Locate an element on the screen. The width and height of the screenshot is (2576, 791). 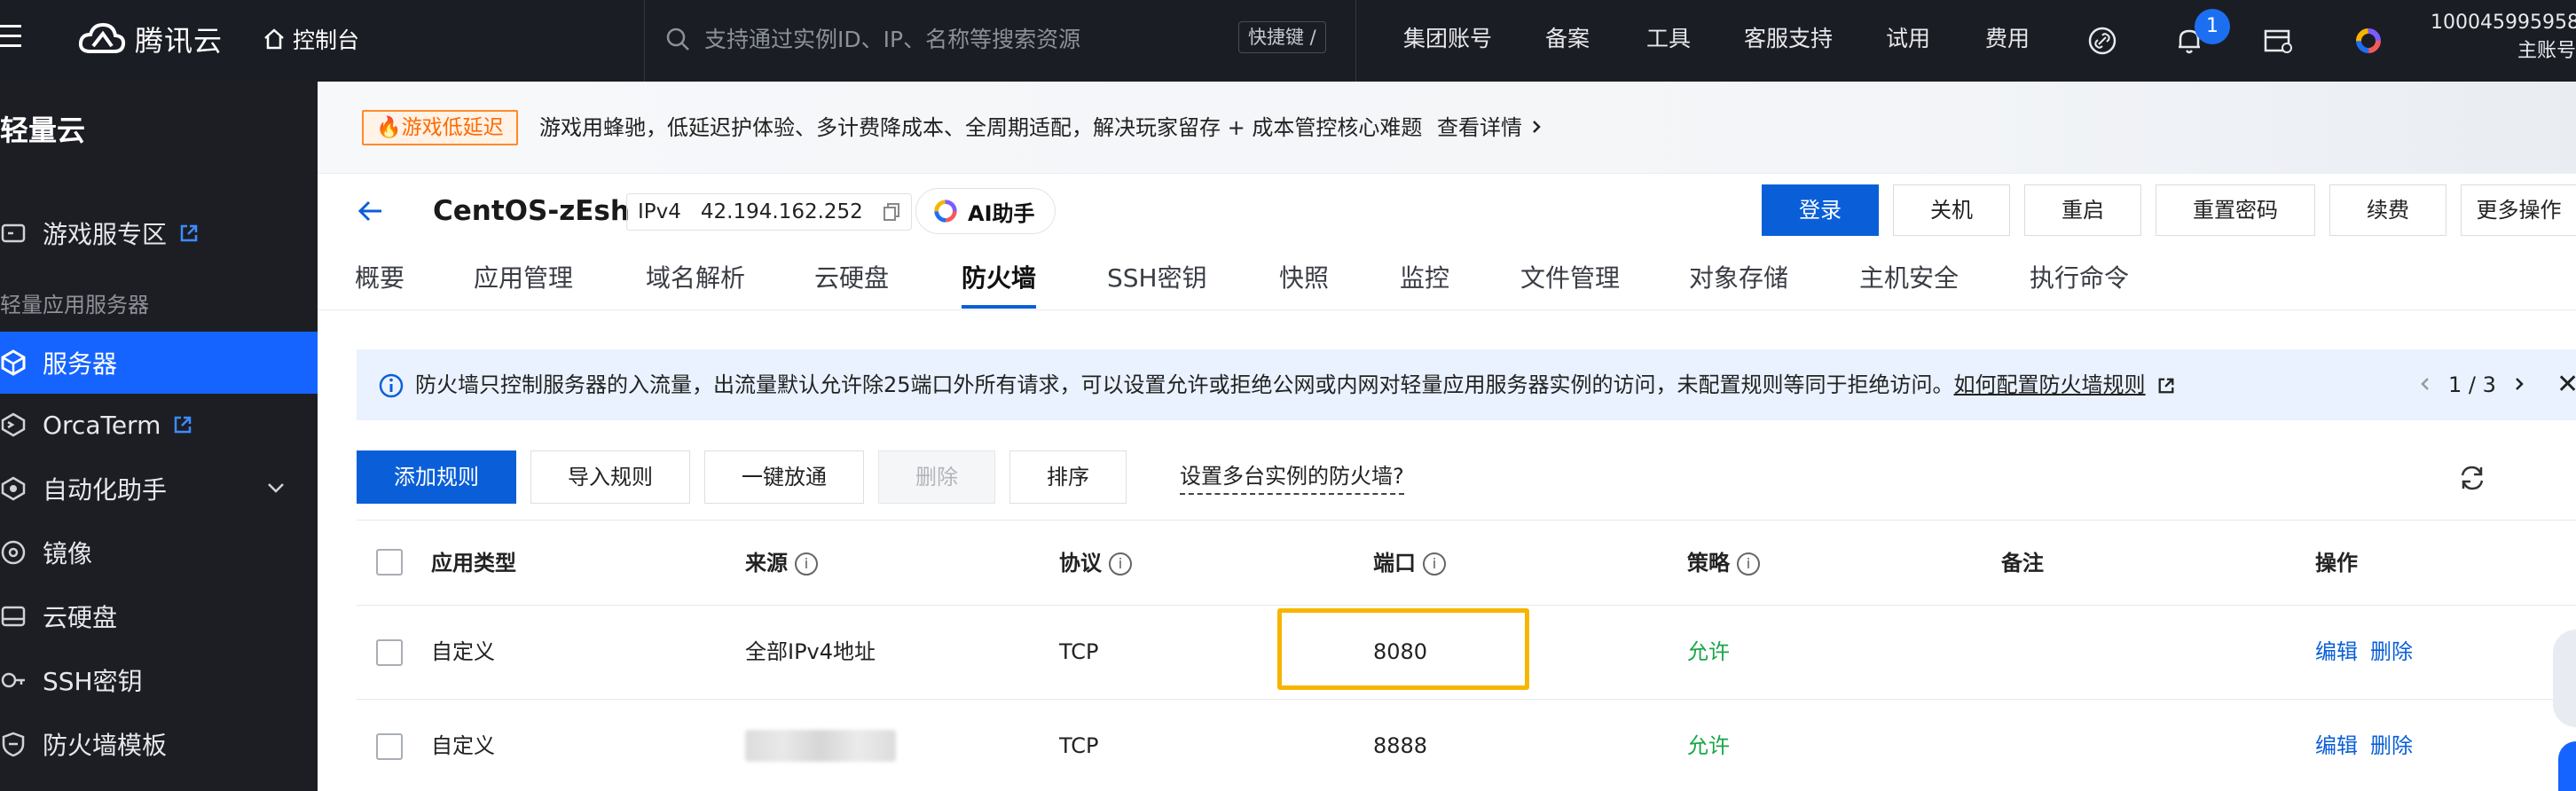
tab-run-command: 执行命令 is located at coordinates (2079, 278).